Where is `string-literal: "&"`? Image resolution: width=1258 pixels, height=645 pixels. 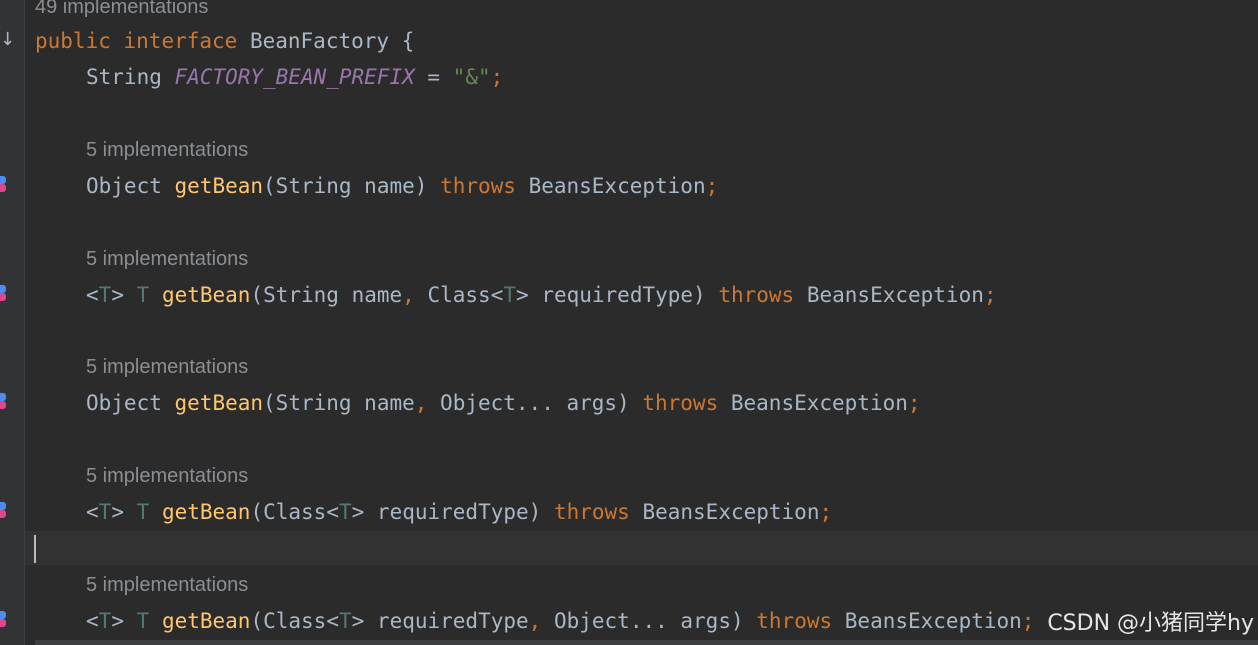
string-literal: "&" is located at coordinates (471, 77).